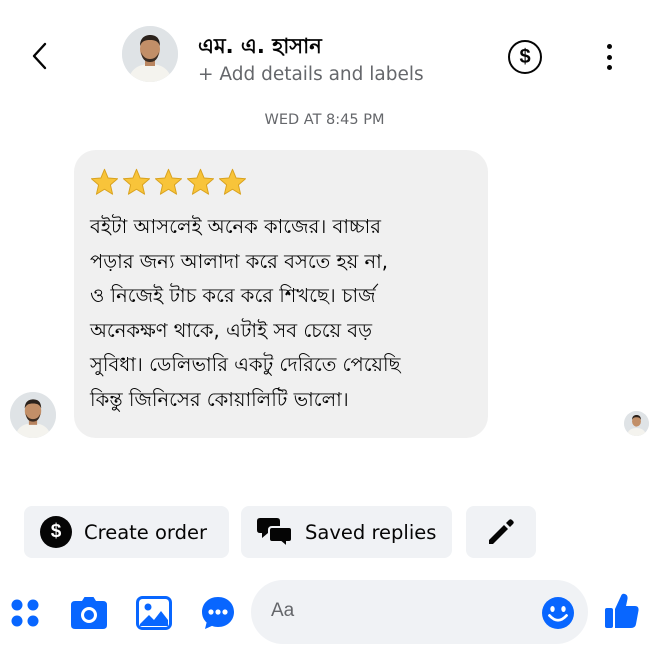 The image size is (649, 649). I want to click on saved-replies-label: Saved replies, so click(371, 532).